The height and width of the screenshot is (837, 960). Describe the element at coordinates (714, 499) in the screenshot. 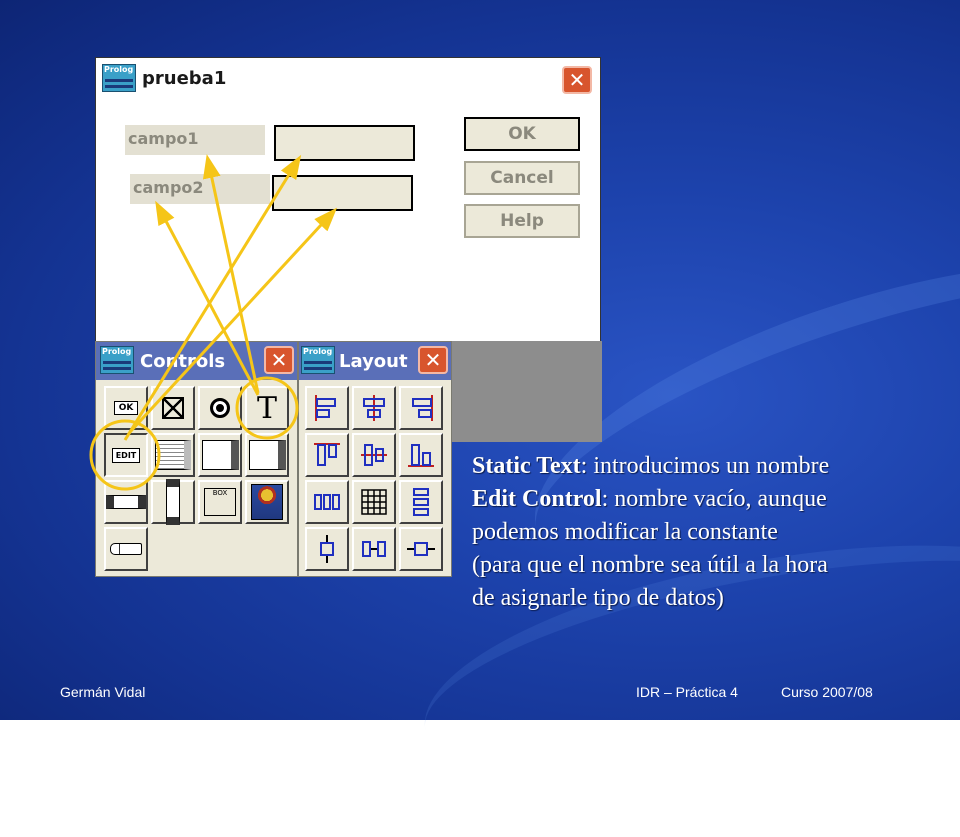

I see `edit-control-description: : nombre vacío, aunque` at that location.